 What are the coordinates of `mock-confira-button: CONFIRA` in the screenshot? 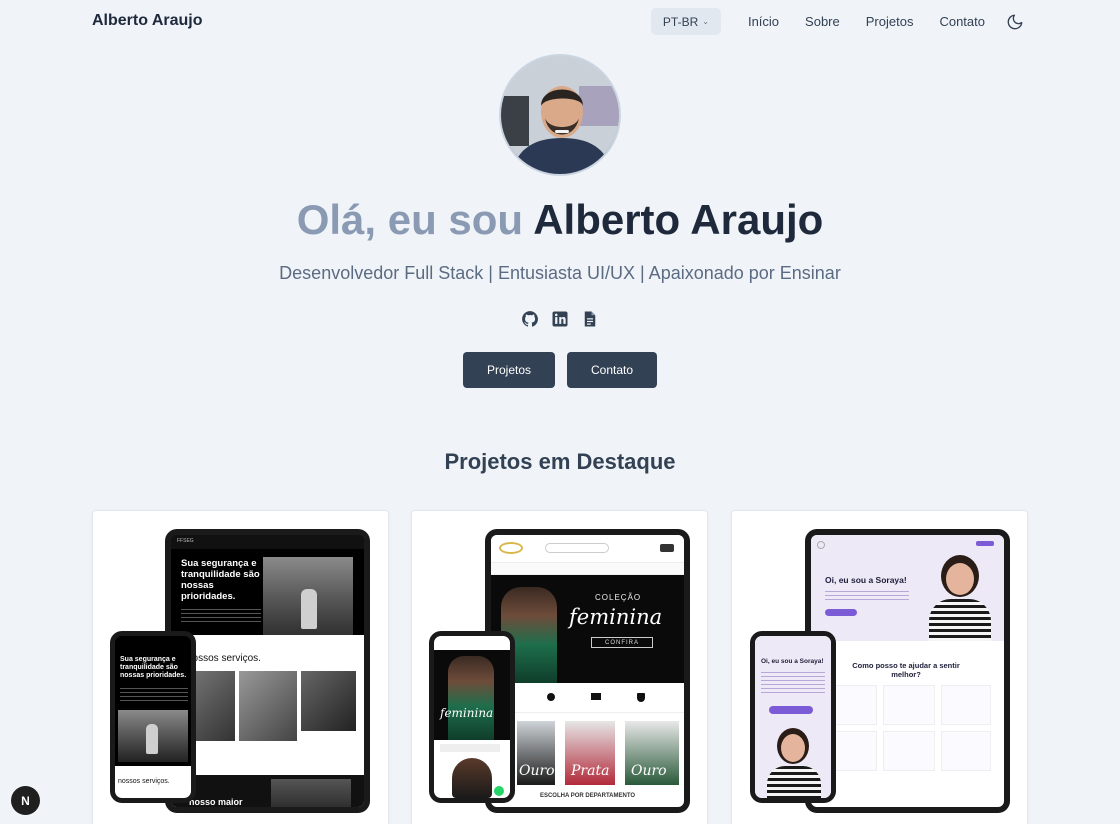 It's located at (622, 642).